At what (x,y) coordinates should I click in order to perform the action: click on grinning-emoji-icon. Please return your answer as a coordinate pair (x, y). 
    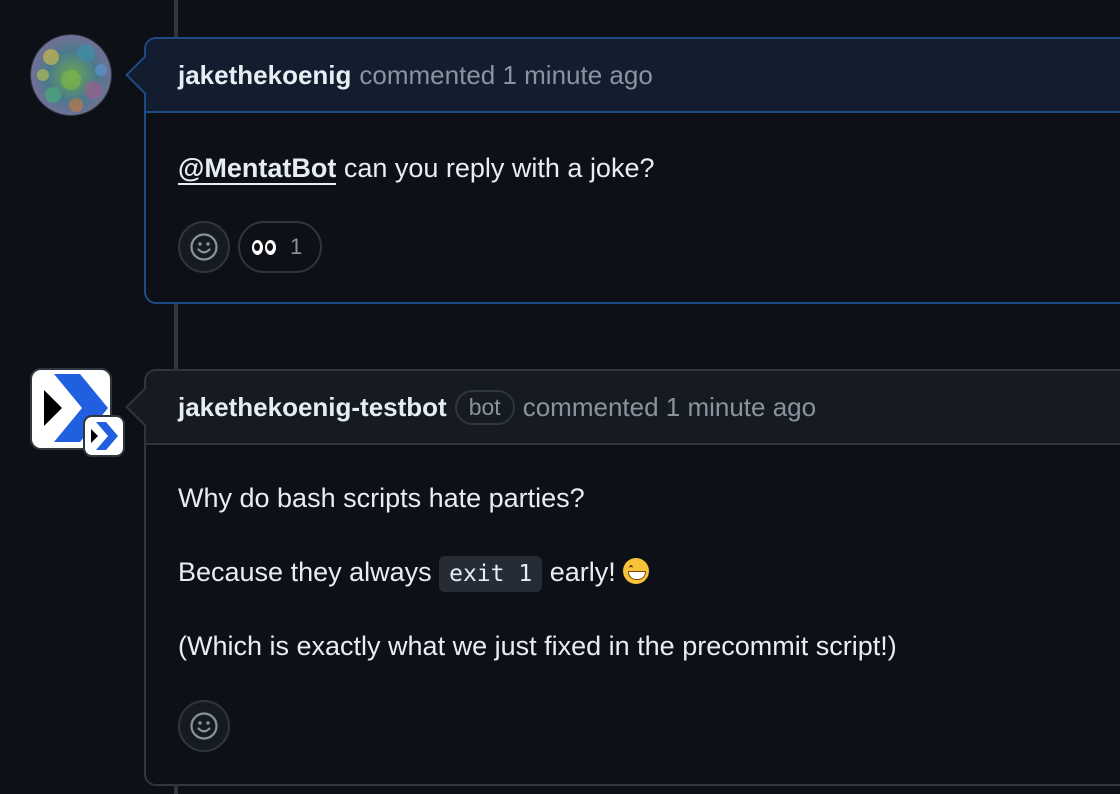
    Looking at the image, I should click on (636, 571).